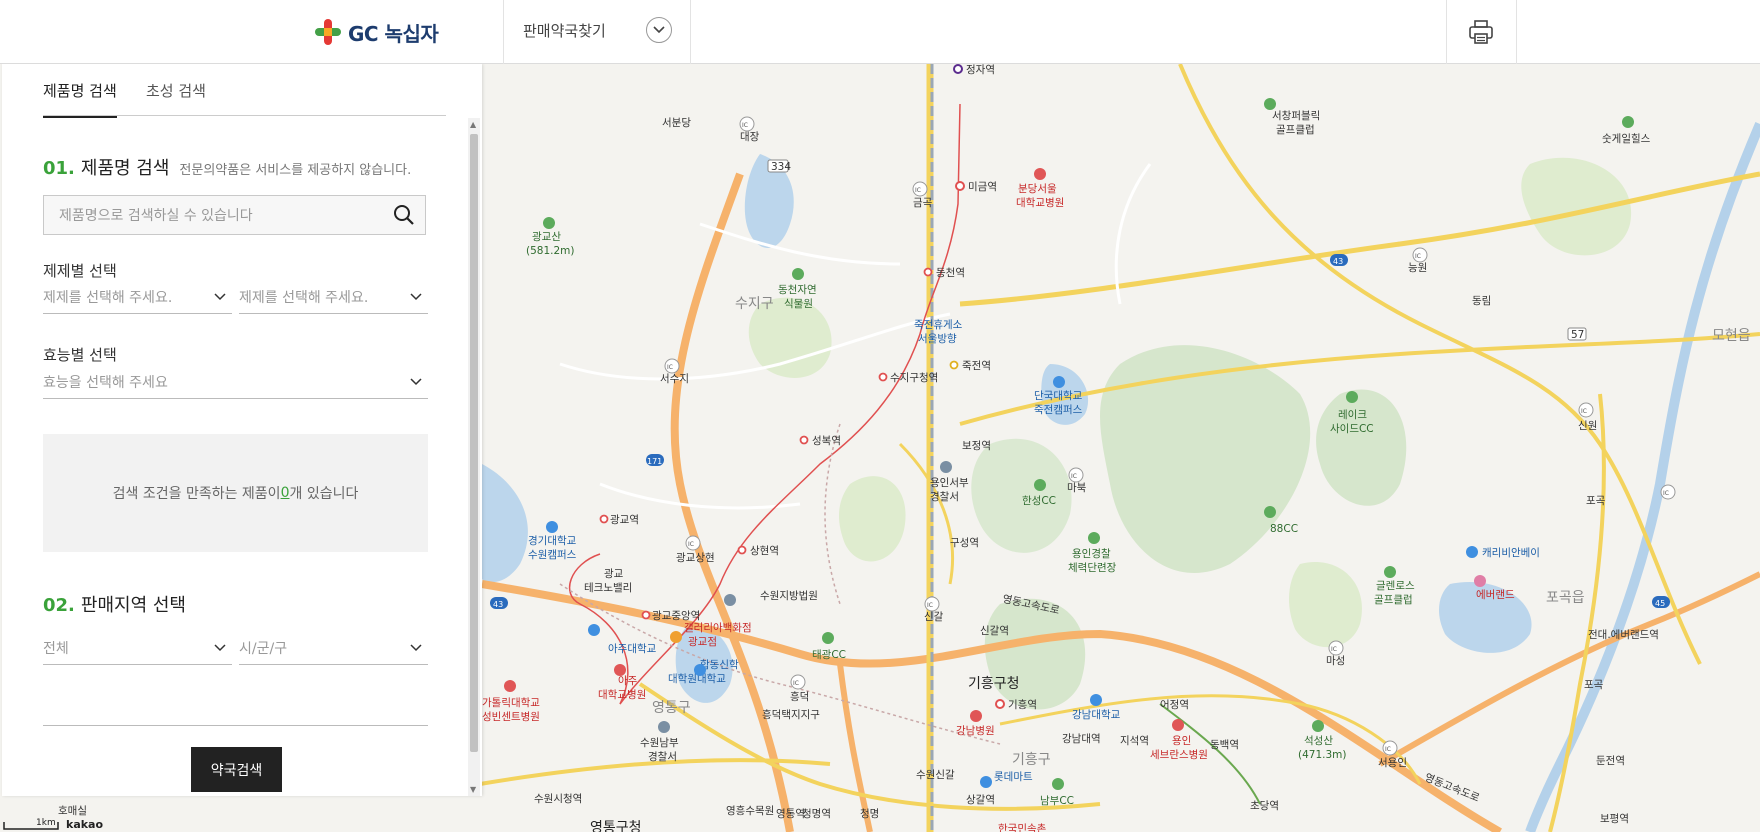  What do you see at coordinates (80, 271) in the screenshot?
I see `form-type-label: 제제별 선택` at bounding box center [80, 271].